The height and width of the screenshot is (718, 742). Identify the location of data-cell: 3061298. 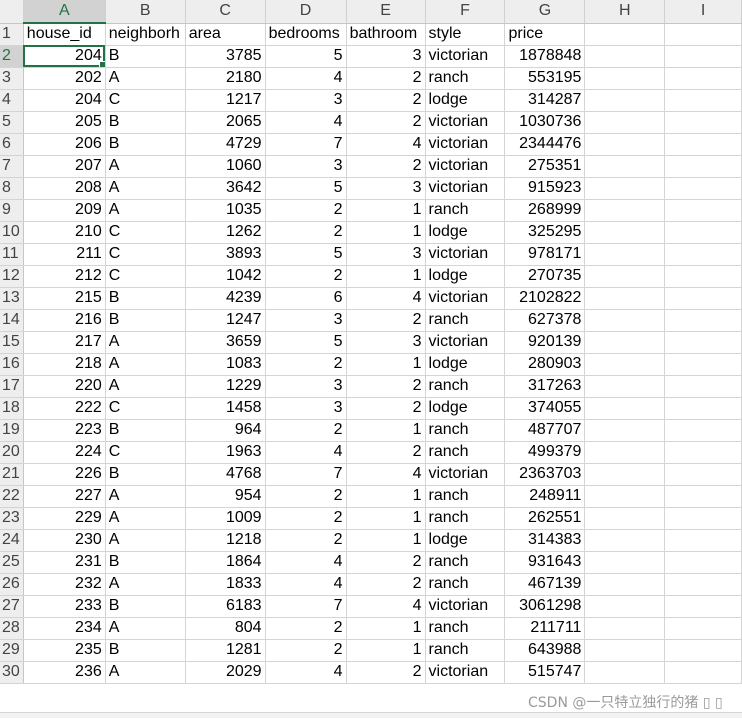
(545, 606).